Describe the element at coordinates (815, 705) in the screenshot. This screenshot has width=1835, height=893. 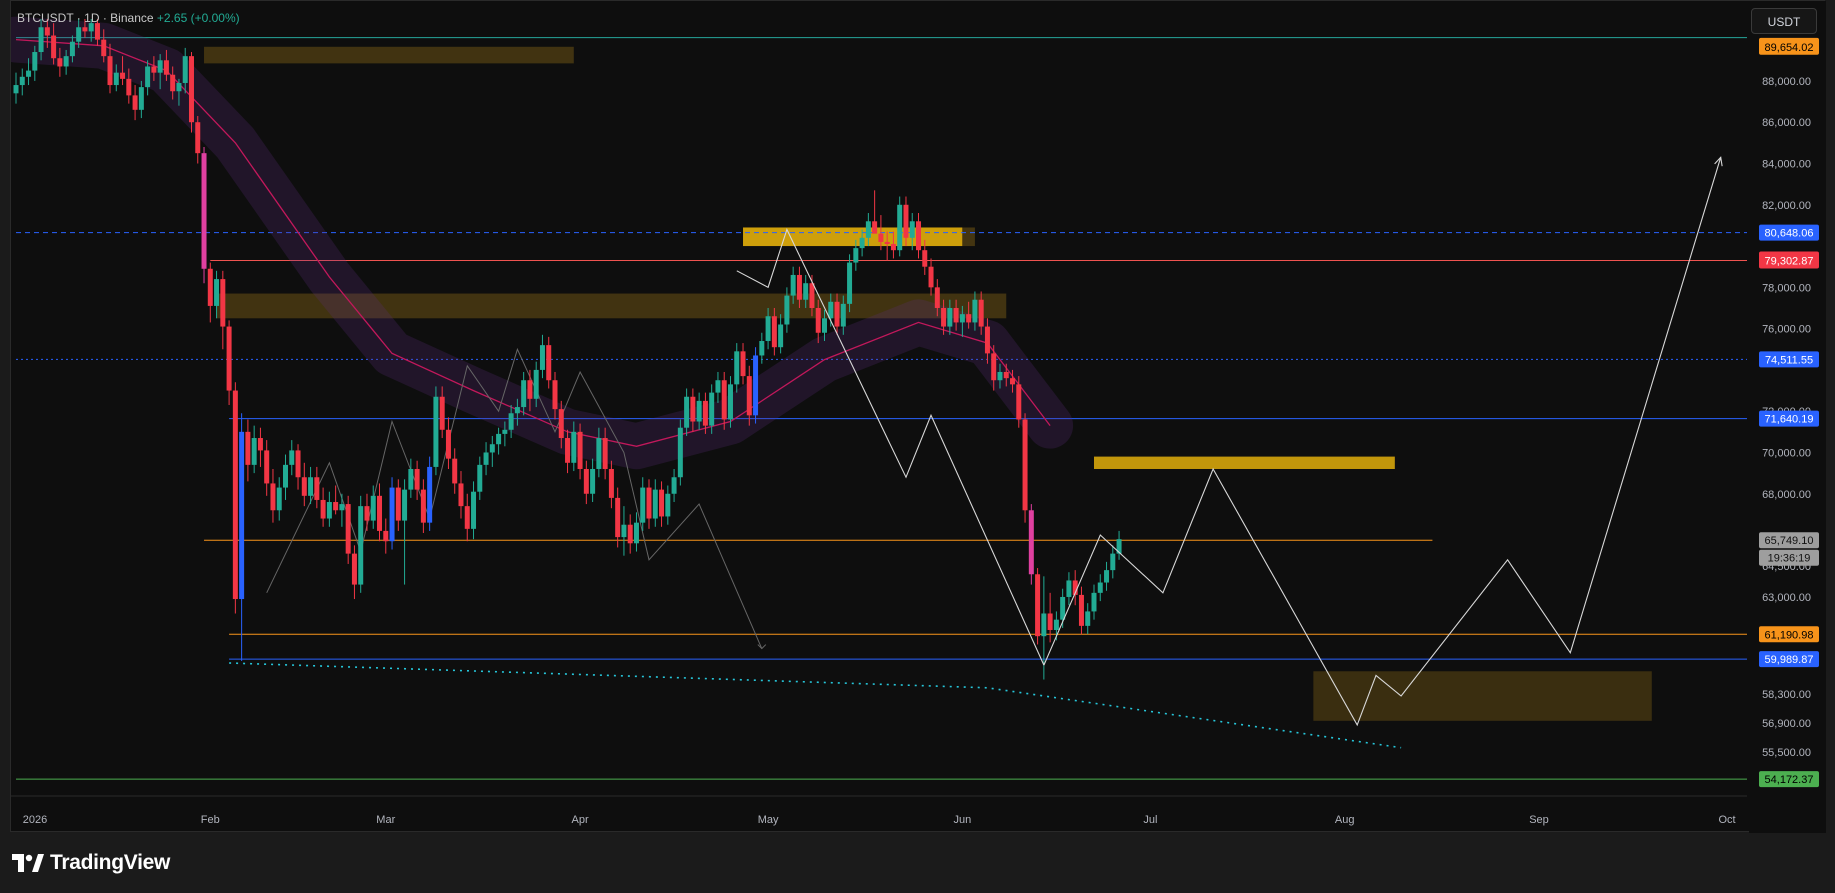
I see `support-trendline` at that location.